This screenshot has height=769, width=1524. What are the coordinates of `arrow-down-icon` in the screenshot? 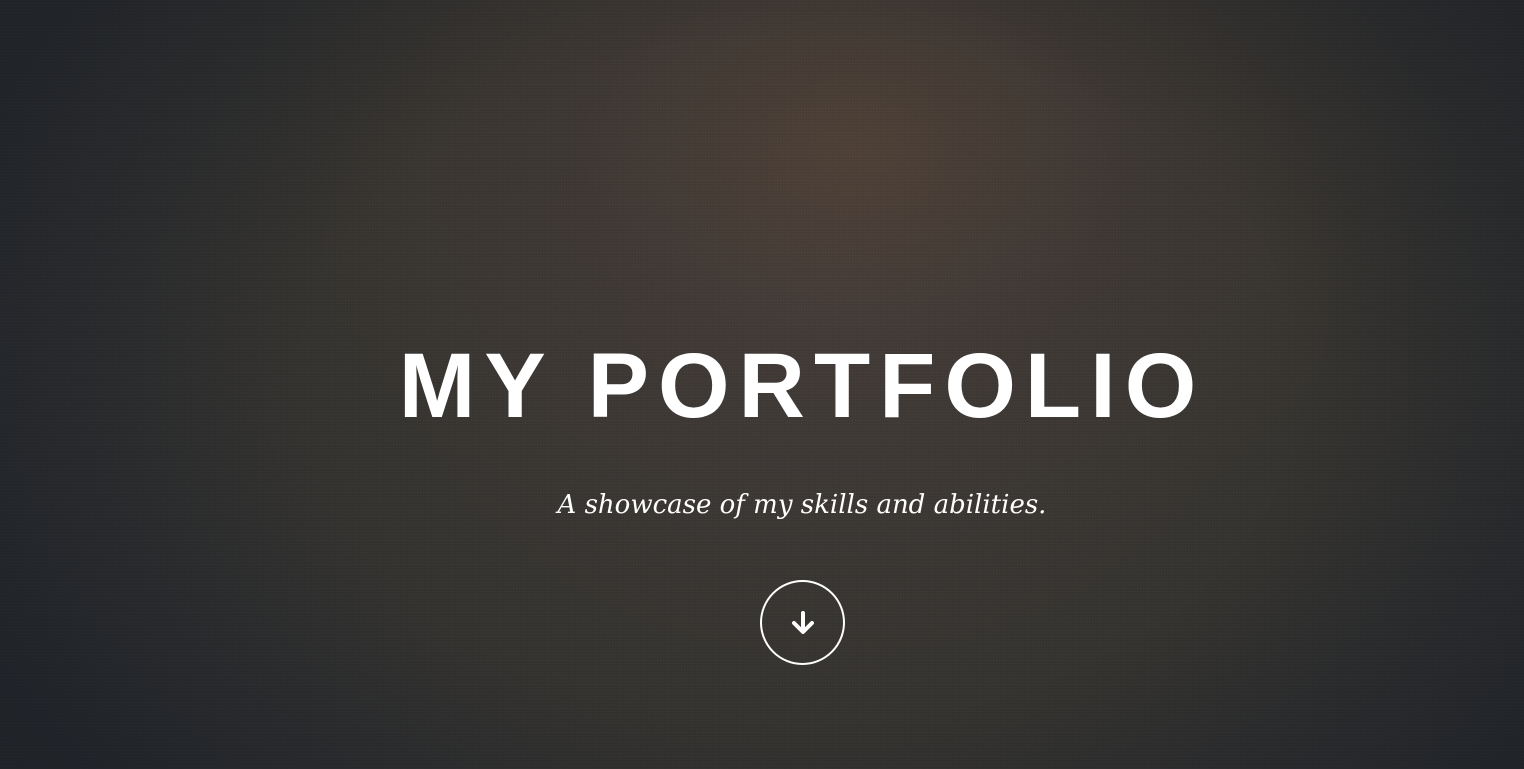 It's located at (803, 623).